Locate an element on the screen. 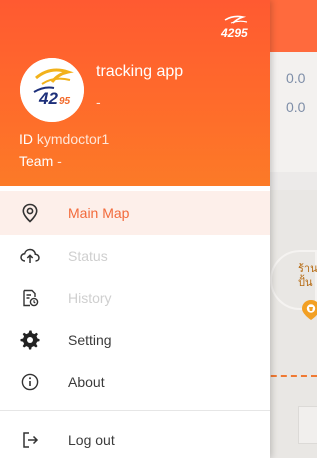 This screenshot has height=458, width=320. logout-icon is located at coordinates (30, 440).